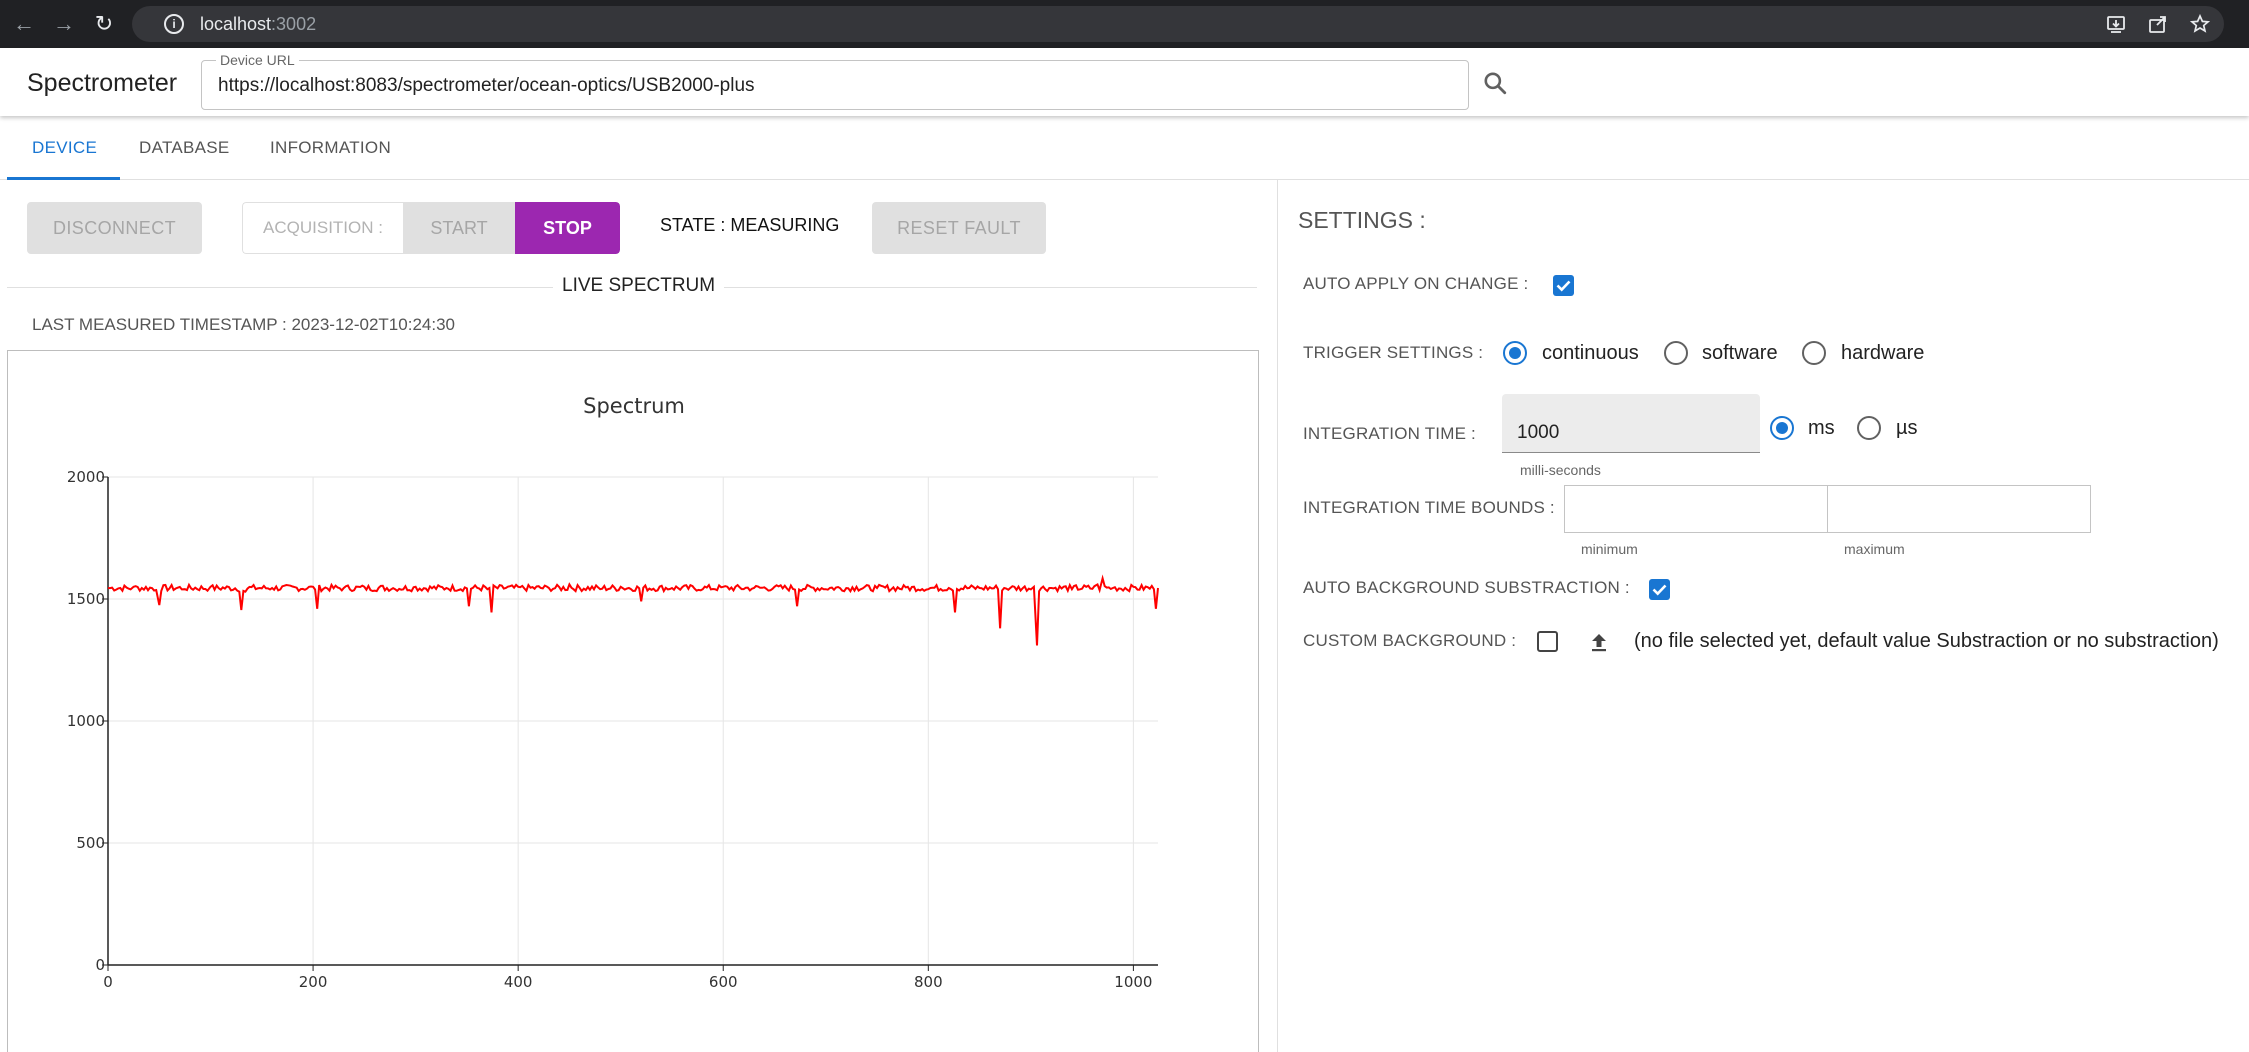  I want to click on tab-database: DATABASE, so click(184, 148).